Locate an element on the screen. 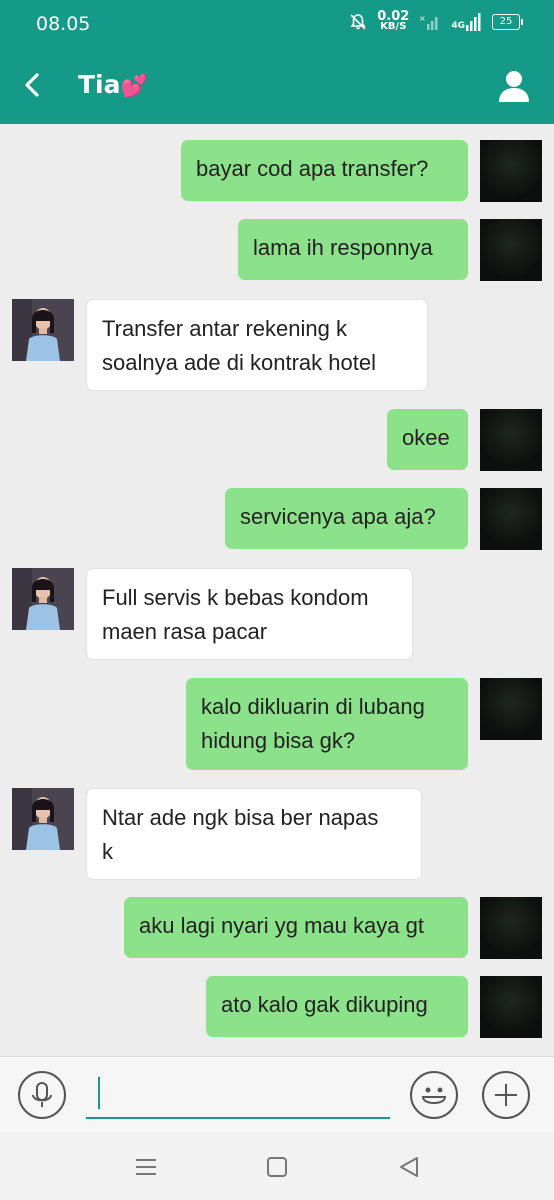 This screenshot has width=554, height=1200. message-line: hidung bisa gk? is located at coordinates (278, 740).